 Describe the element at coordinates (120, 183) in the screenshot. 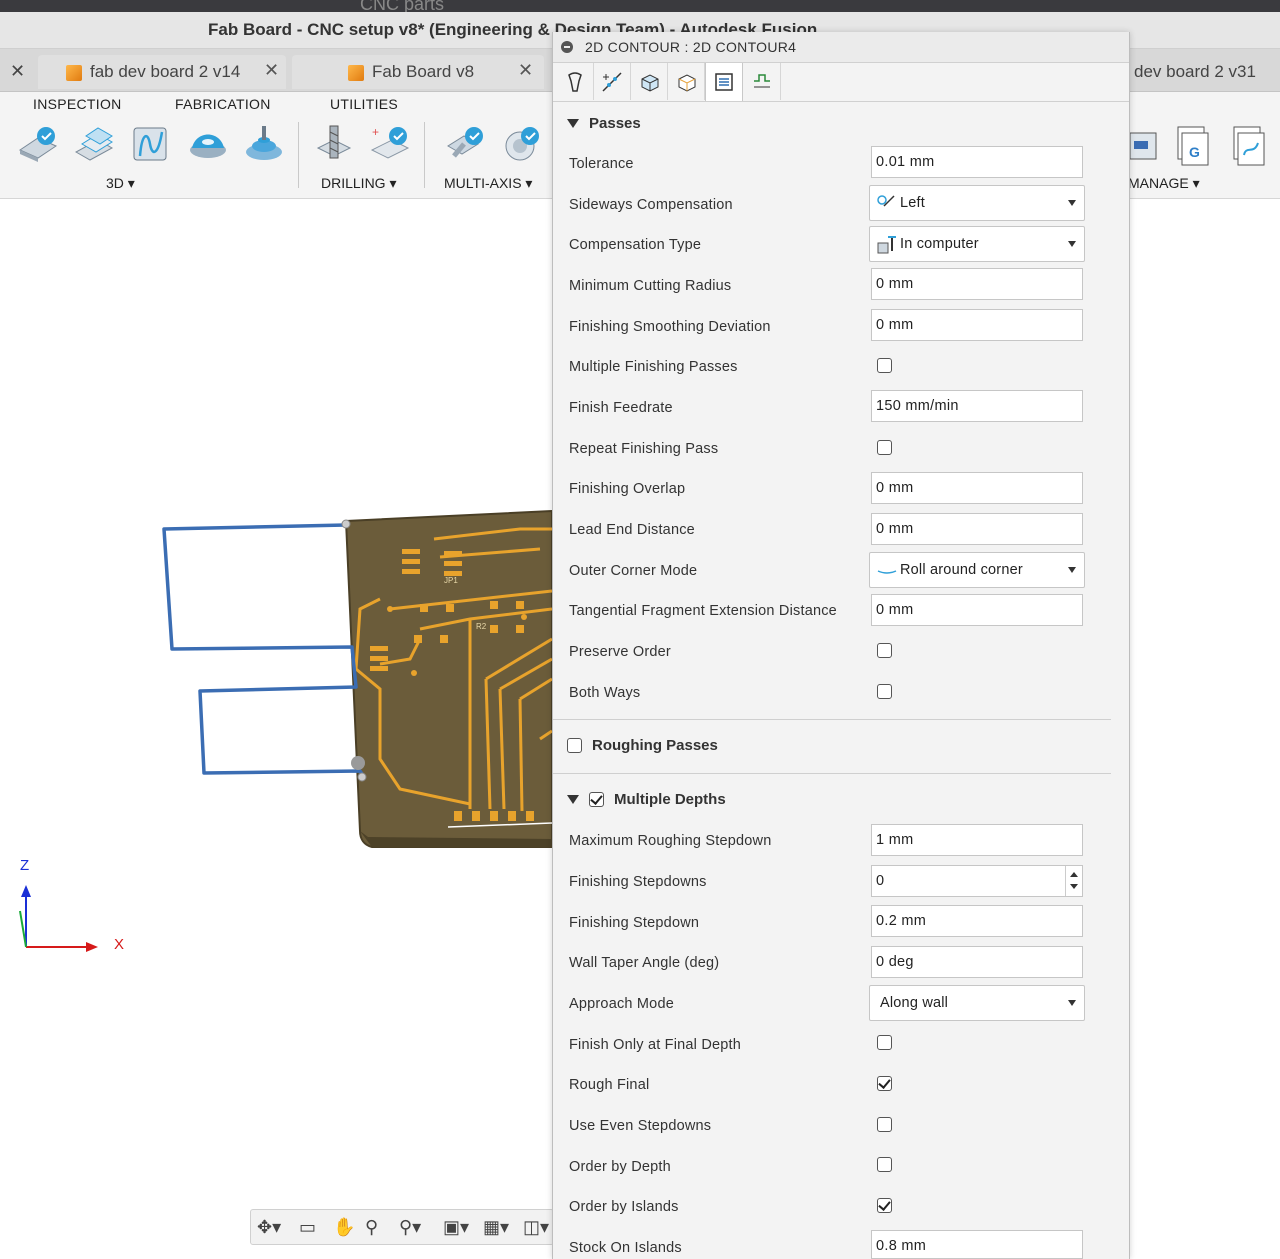

I see `group-3d-dropdown: 3D ▾` at that location.